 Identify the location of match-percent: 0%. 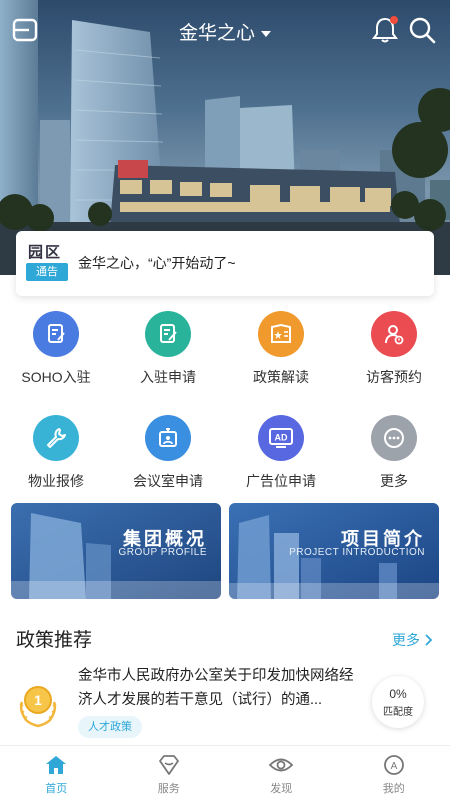
(398, 694).